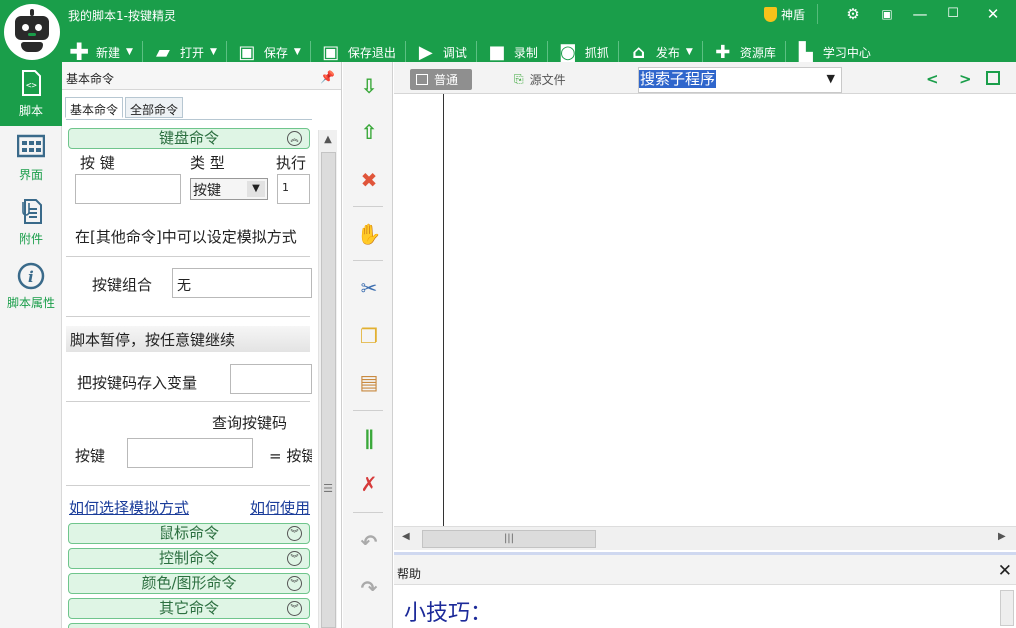 The image size is (1016, 628). Describe the element at coordinates (280, 507) in the screenshot. I see `link-how-to-use: 如何使用` at that location.